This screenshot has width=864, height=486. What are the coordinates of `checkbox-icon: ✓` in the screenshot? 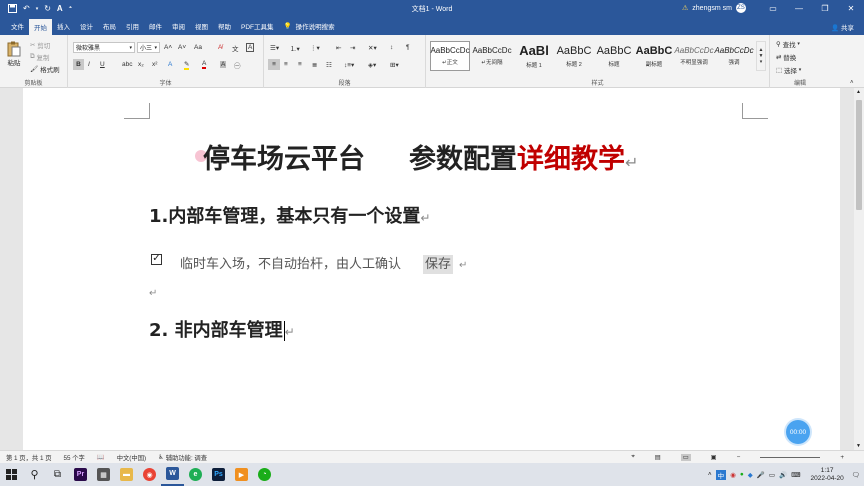 It's located at (156, 259).